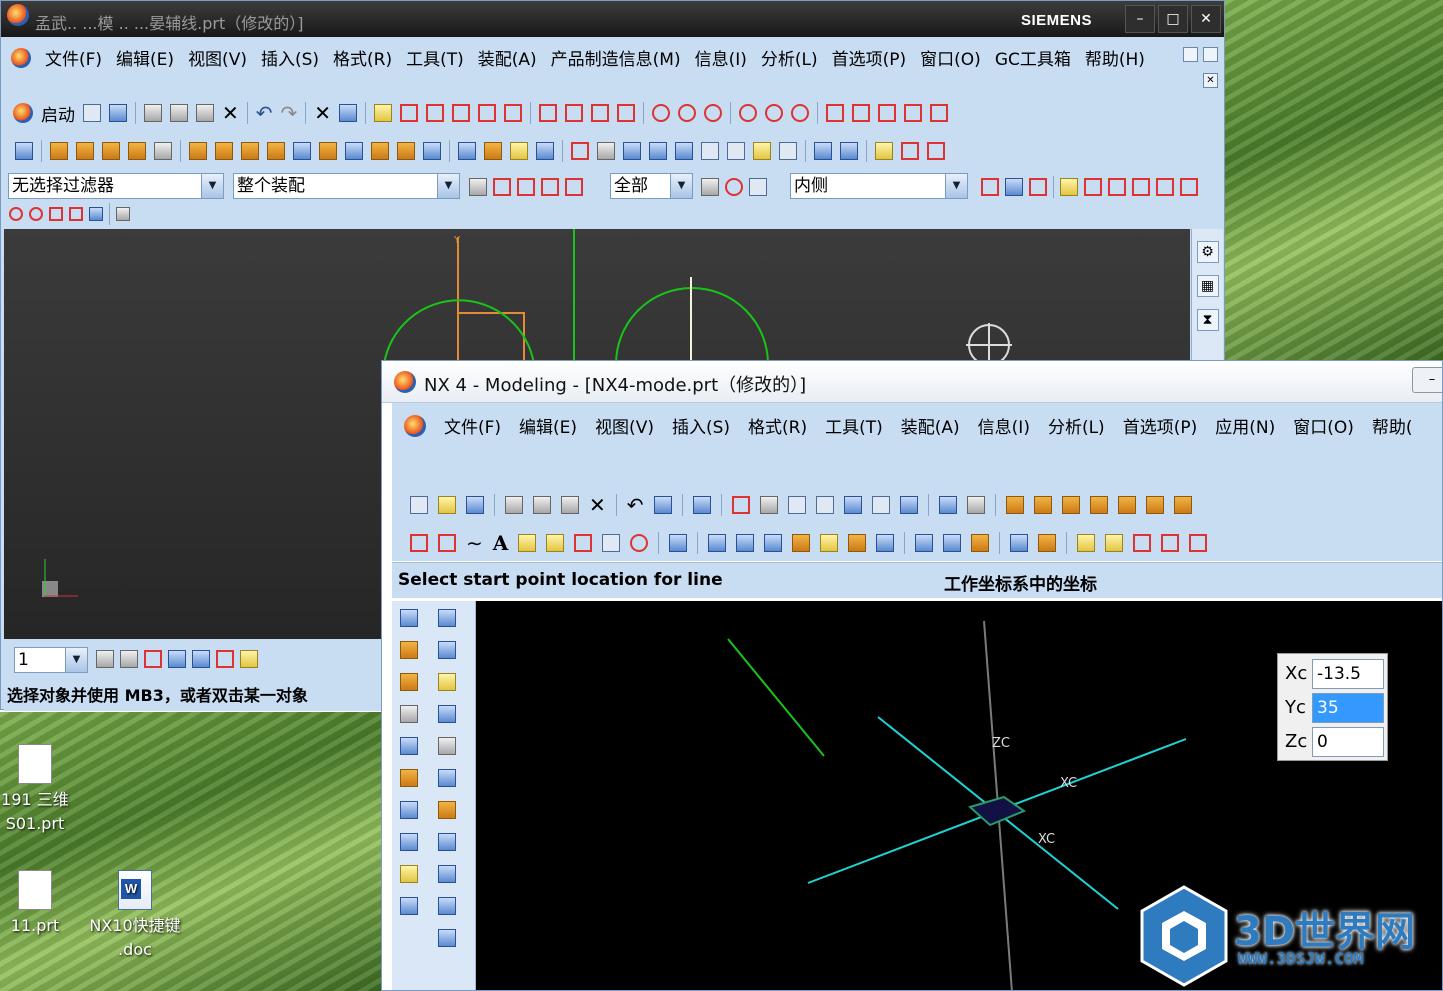  What do you see at coordinates (447, 938) in the screenshot?
I see `ribs-tool-icon` at bounding box center [447, 938].